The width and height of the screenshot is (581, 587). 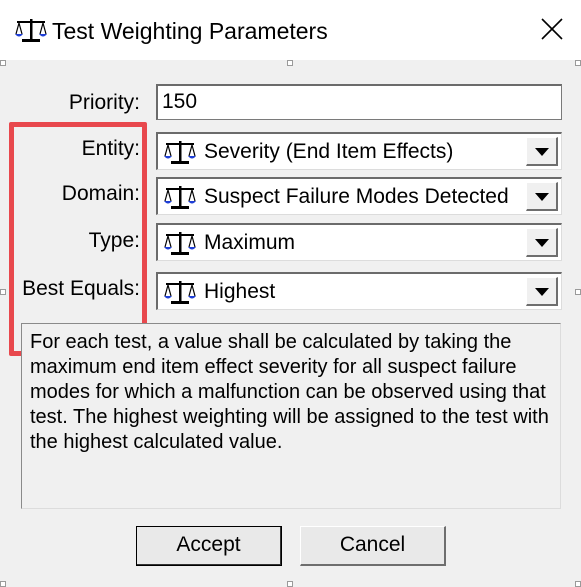 I want to click on domain-dropdown: Suspect Failure Modes Detected, so click(x=359, y=196).